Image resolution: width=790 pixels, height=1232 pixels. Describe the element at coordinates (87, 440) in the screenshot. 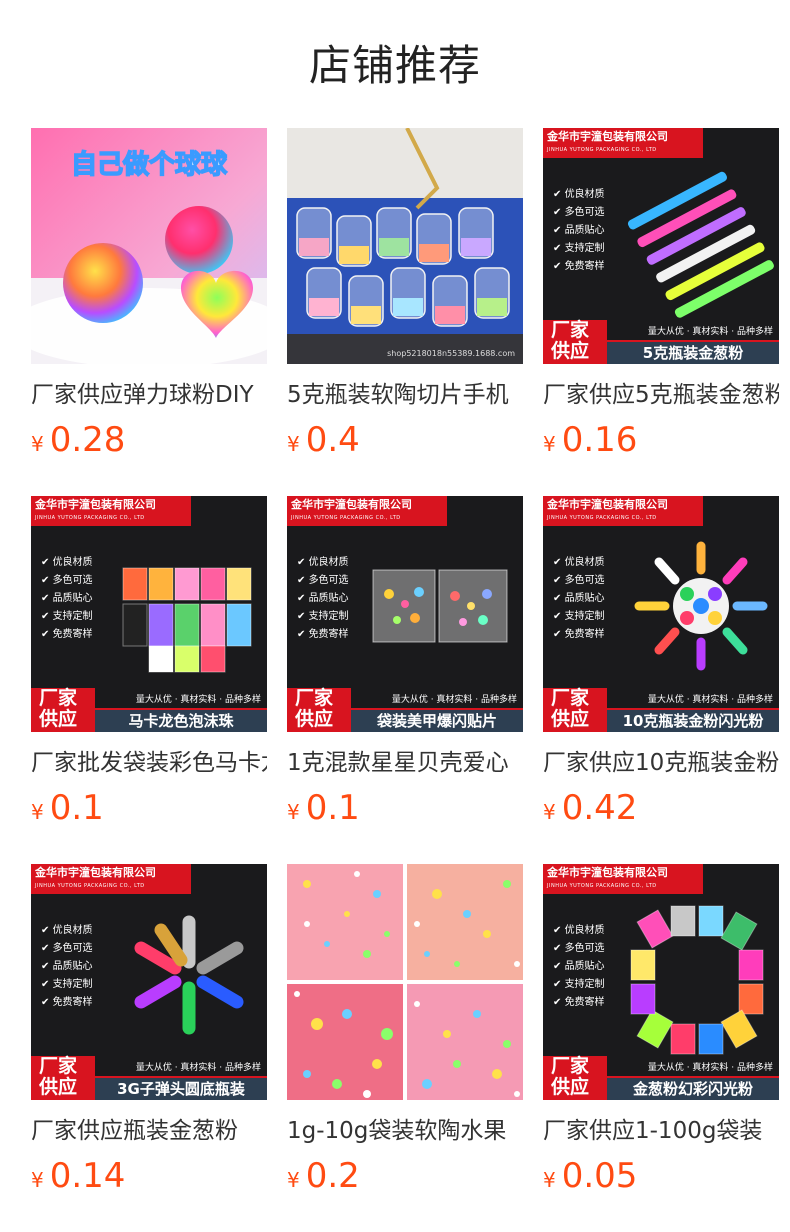

I see `price-value: 0.28` at that location.